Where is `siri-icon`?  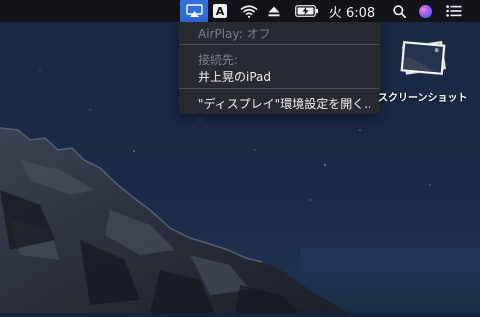 siri-icon is located at coordinates (425, 11).